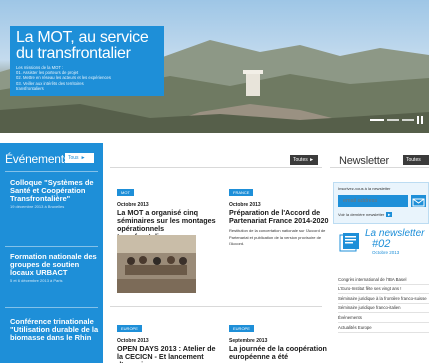 This screenshot has height=363, width=429. I want to click on newsletter-link: Événements, so click(383, 318).